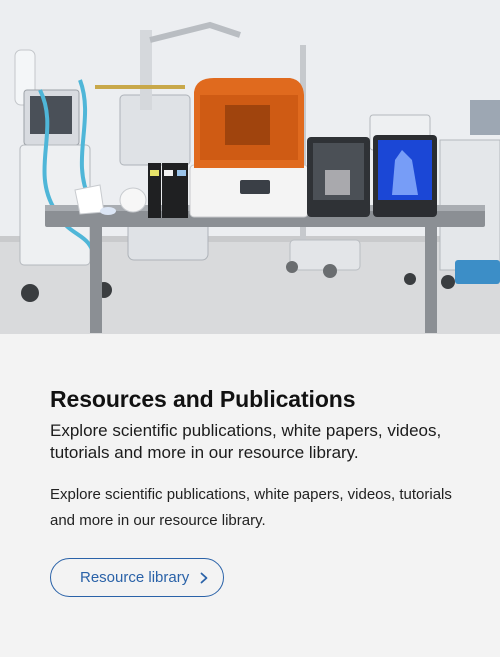 Image resolution: width=500 pixels, height=657 pixels. I want to click on resource-library-label: Resource library, so click(135, 577).